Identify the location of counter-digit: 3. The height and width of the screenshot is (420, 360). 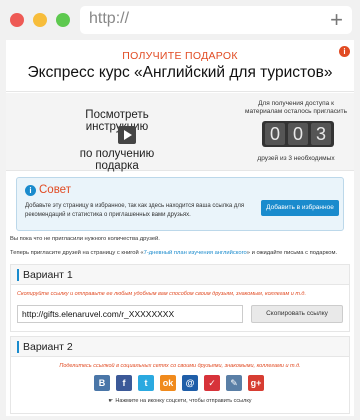
(321, 134).